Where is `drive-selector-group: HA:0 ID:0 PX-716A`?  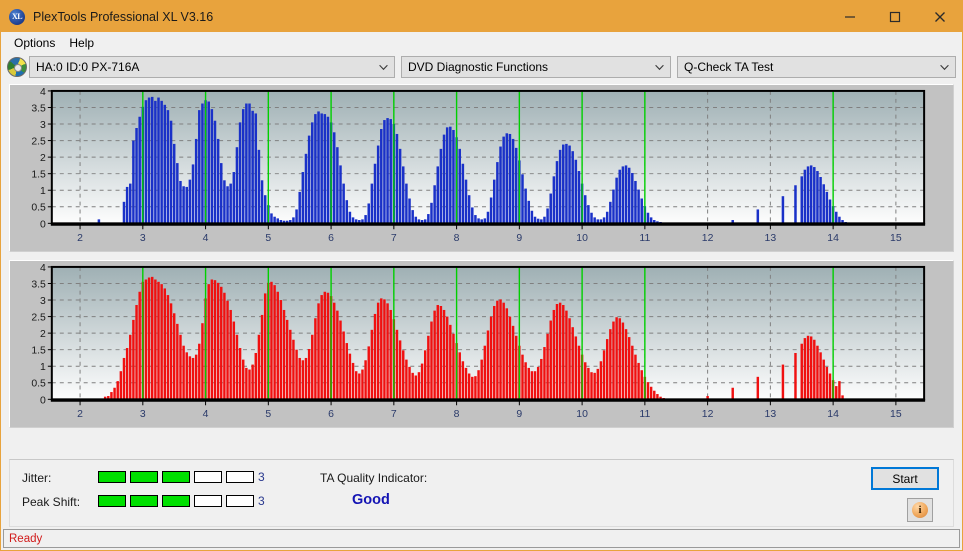
drive-selector-group: HA:0 ID:0 PX-716A is located at coordinates (201, 67).